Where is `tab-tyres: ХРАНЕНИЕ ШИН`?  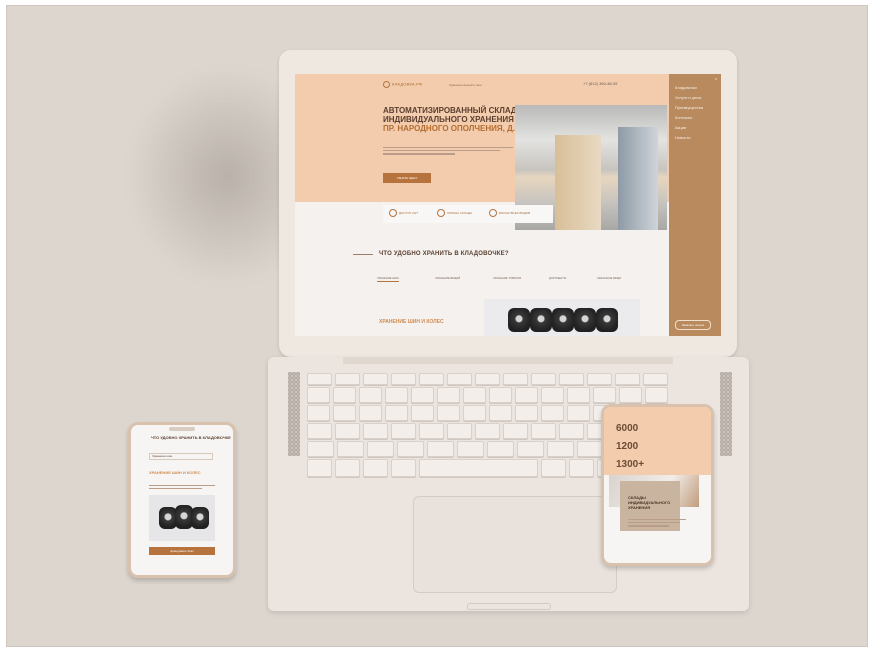
tab-tyres: ХРАНЕНИЕ ШИН is located at coordinates (388, 279).